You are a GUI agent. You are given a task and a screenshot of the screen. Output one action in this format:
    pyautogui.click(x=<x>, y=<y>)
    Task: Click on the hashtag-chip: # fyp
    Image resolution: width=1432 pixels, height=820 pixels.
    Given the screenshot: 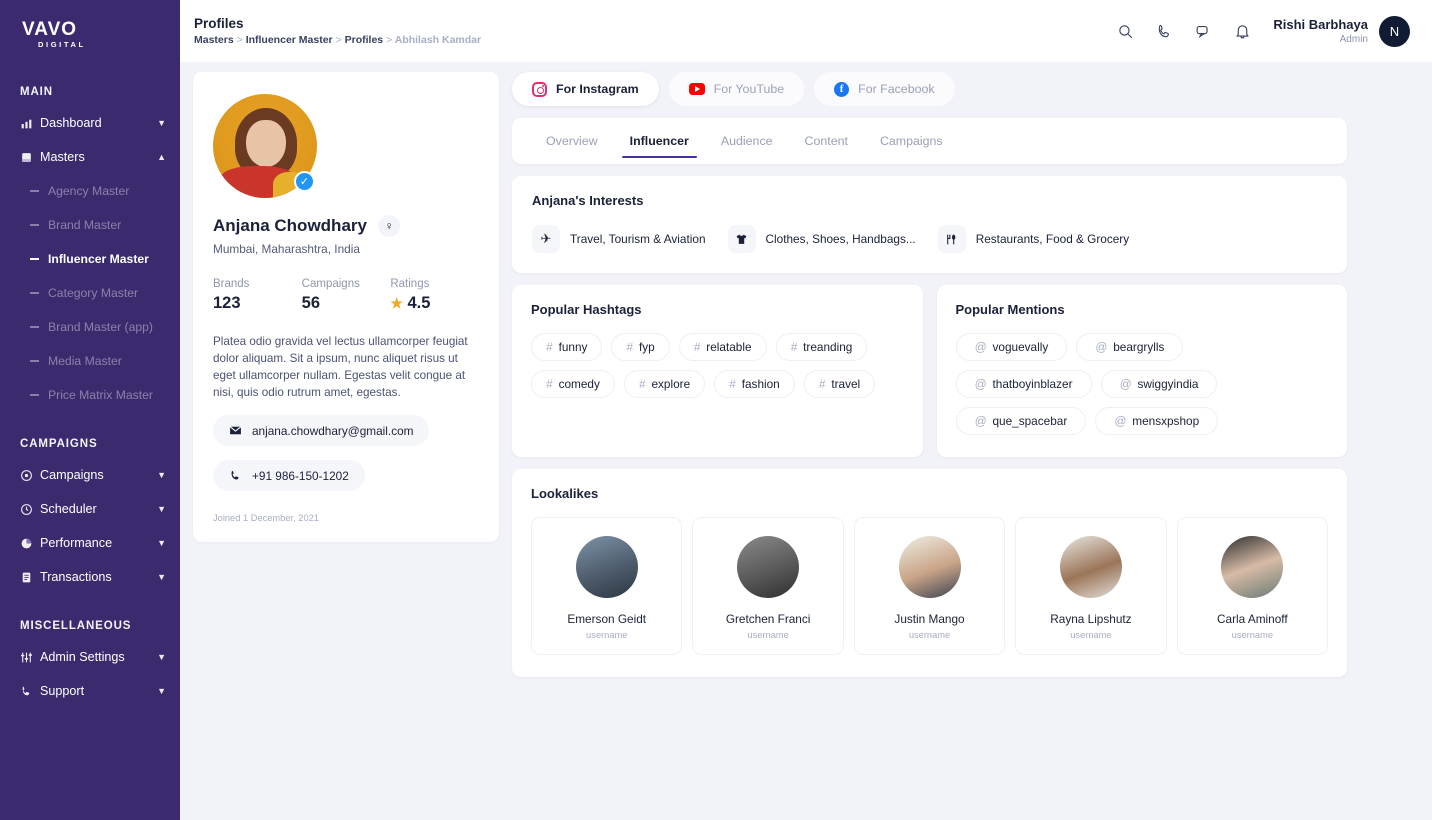 What is the action you would take?
    pyautogui.click(x=640, y=347)
    